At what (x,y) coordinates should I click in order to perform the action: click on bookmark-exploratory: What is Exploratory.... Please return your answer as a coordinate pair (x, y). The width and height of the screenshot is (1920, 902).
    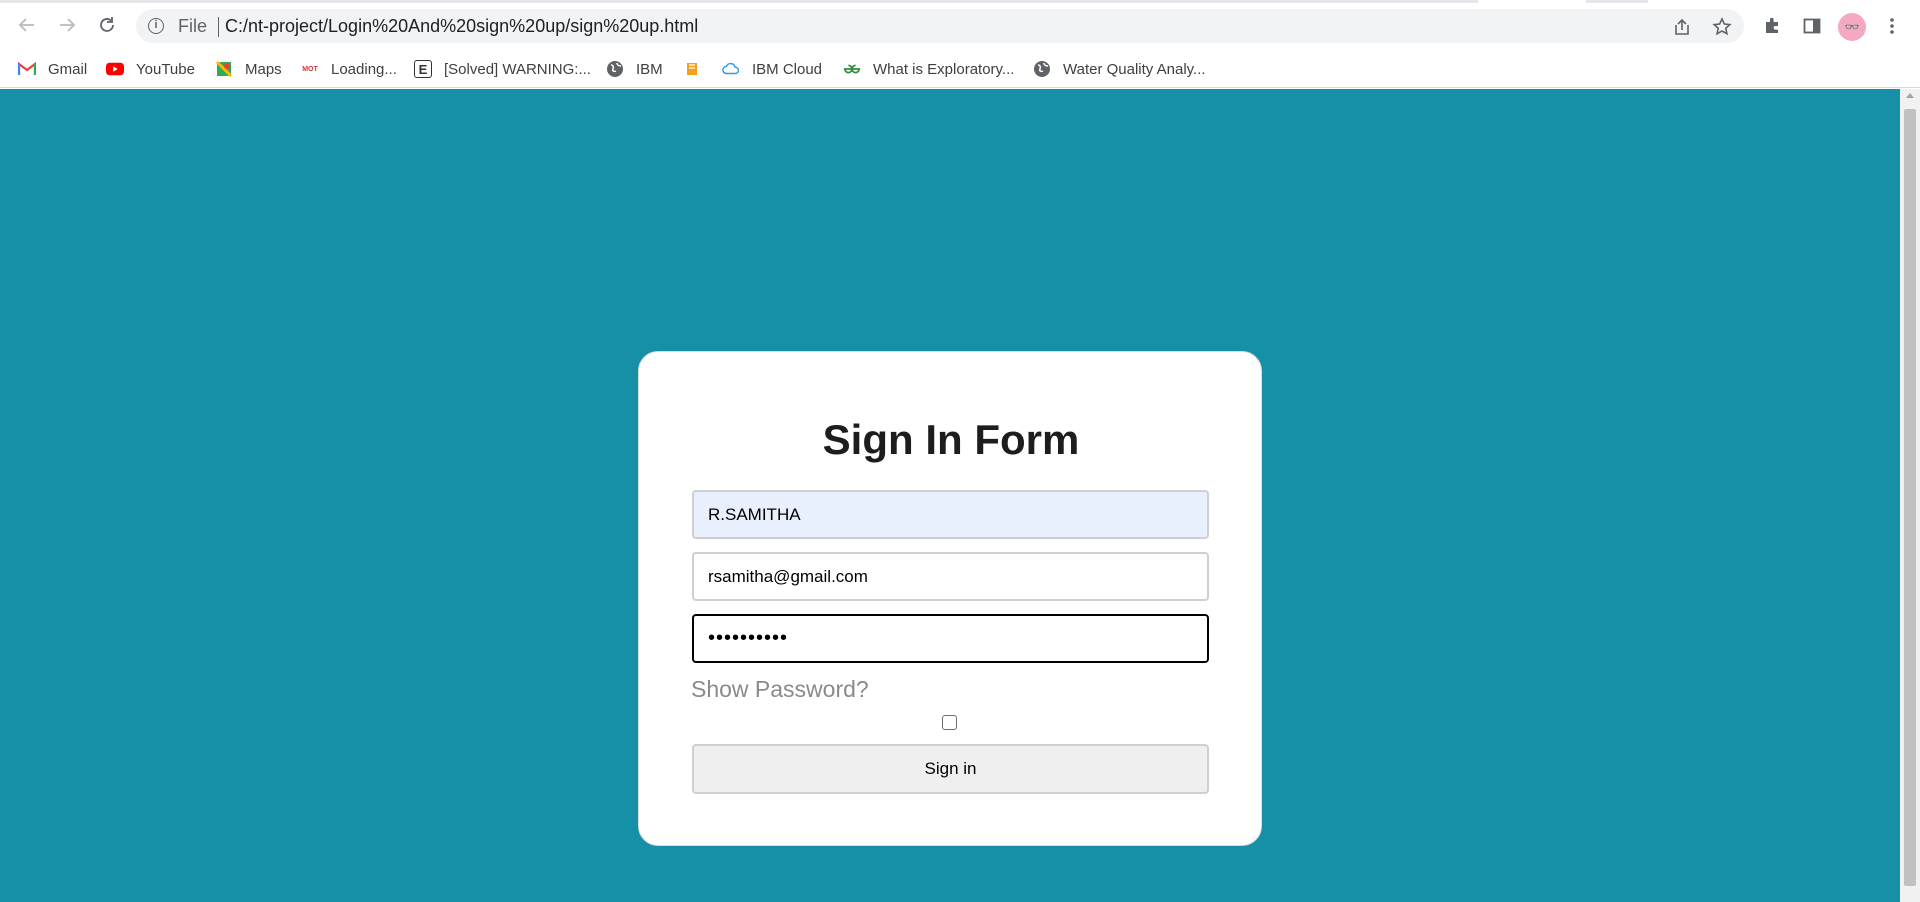
    Looking at the image, I should click on (928, 69).